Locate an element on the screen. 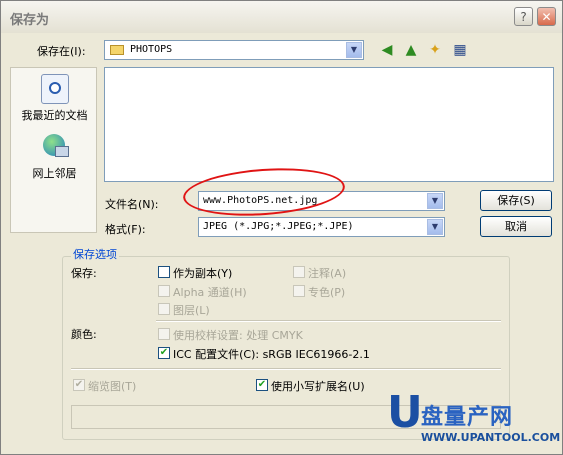 This screenshot has height=455, width=563. window-title: 保存为 is located at coordinates (30, 20).